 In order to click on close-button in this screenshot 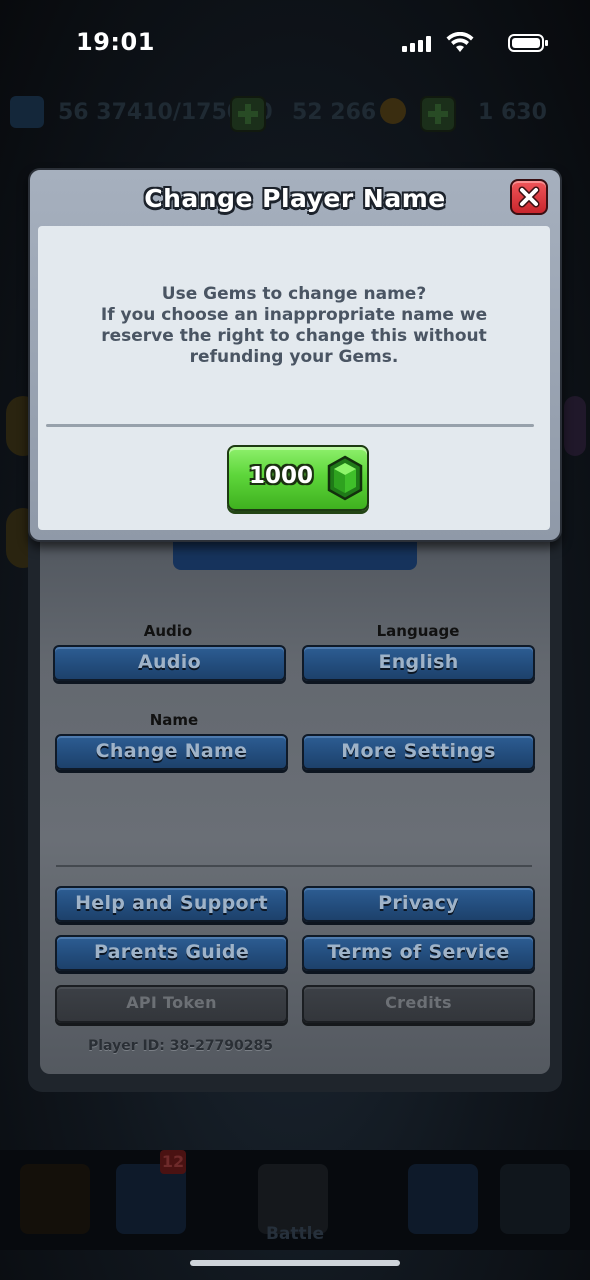, I will do `click(529, 197)`.